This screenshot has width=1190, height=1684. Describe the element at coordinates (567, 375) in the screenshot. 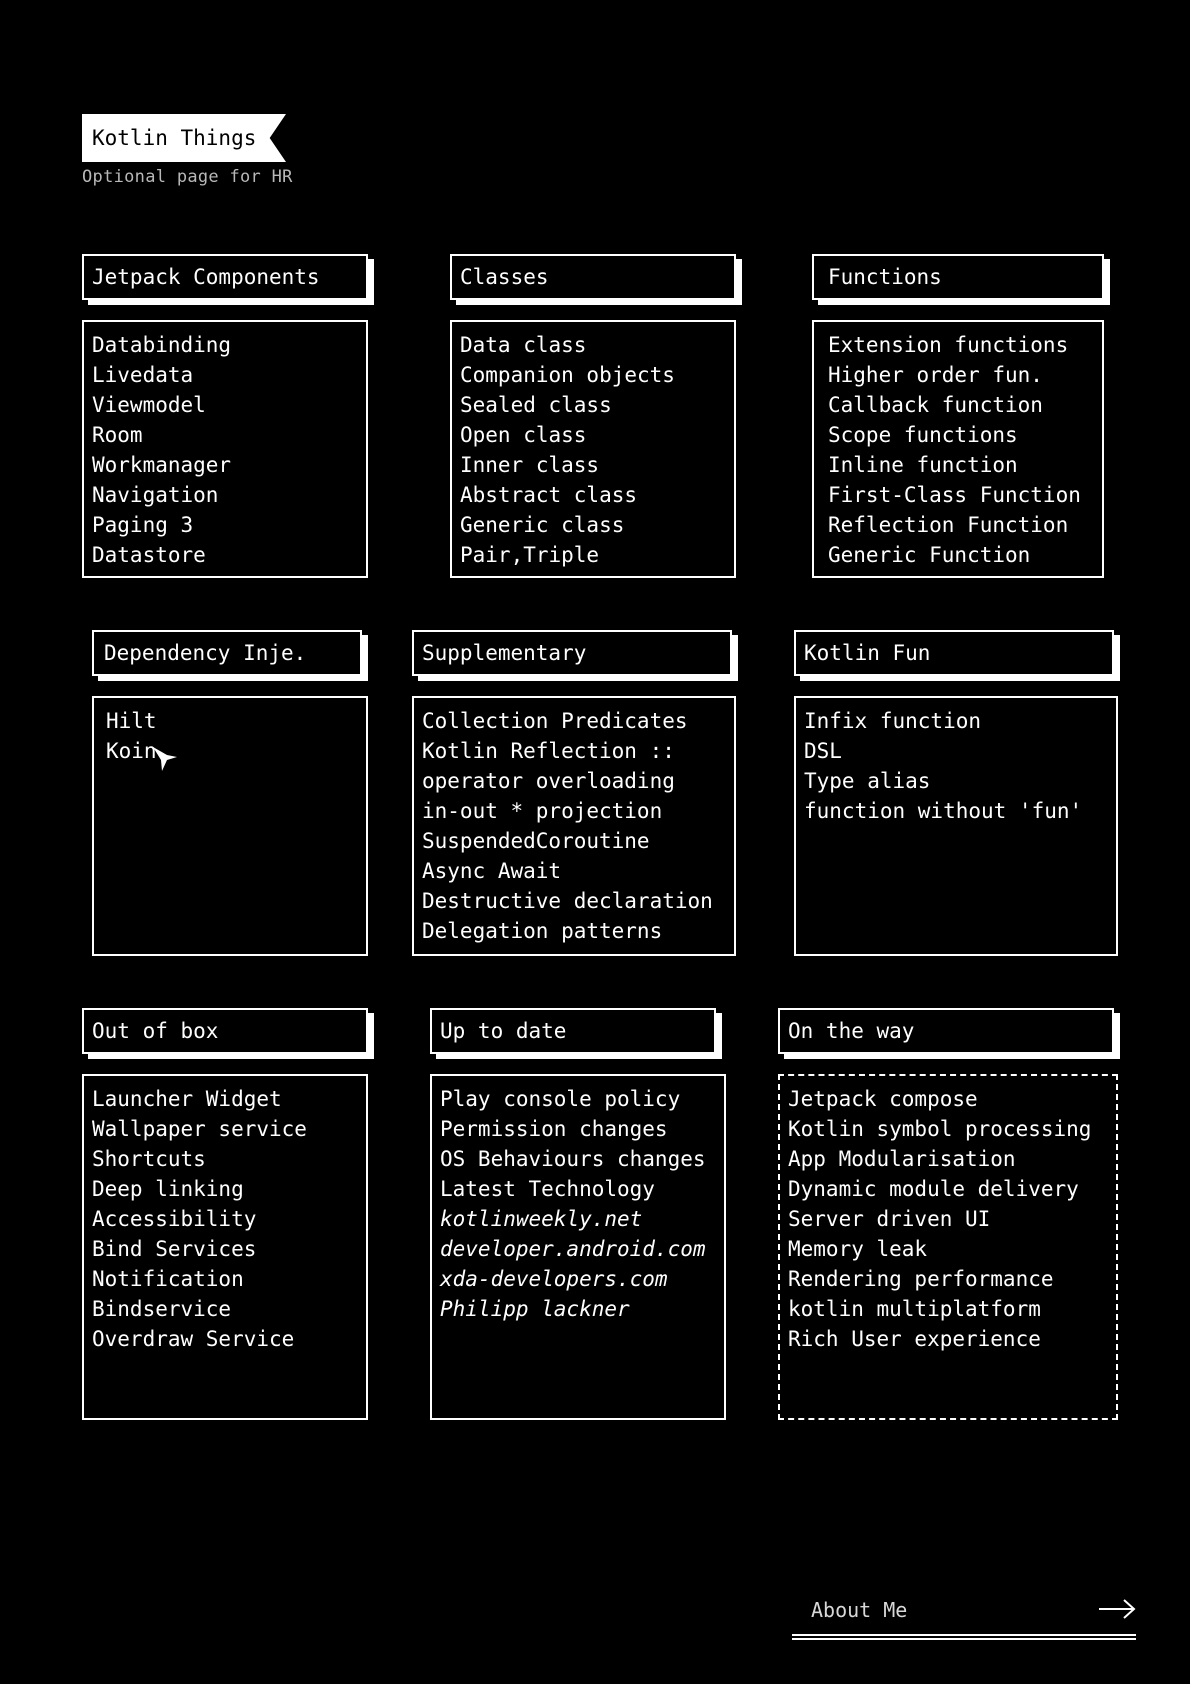

I see `list-item: Companion objects` at that location.